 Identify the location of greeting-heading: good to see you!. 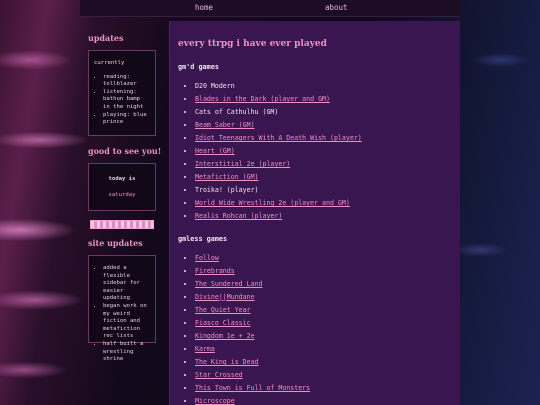
(125, 151).